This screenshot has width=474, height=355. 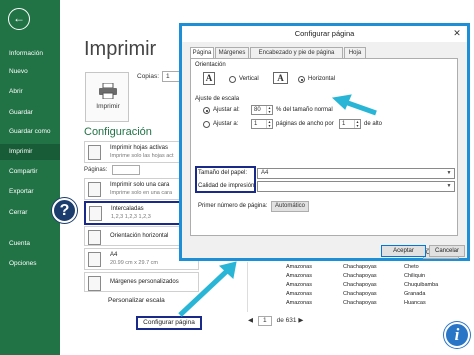 What do you see at coordinates (96, 170) in the screenshot?
I see `pages-label: Páginas:` at bounding box center [96, 170].